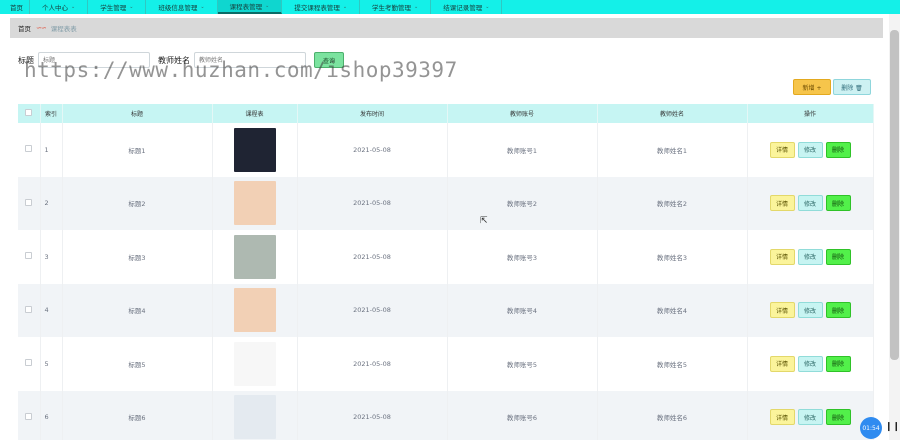  I want to click on row-teacher-account: 教师账号3, so click(522, 257).